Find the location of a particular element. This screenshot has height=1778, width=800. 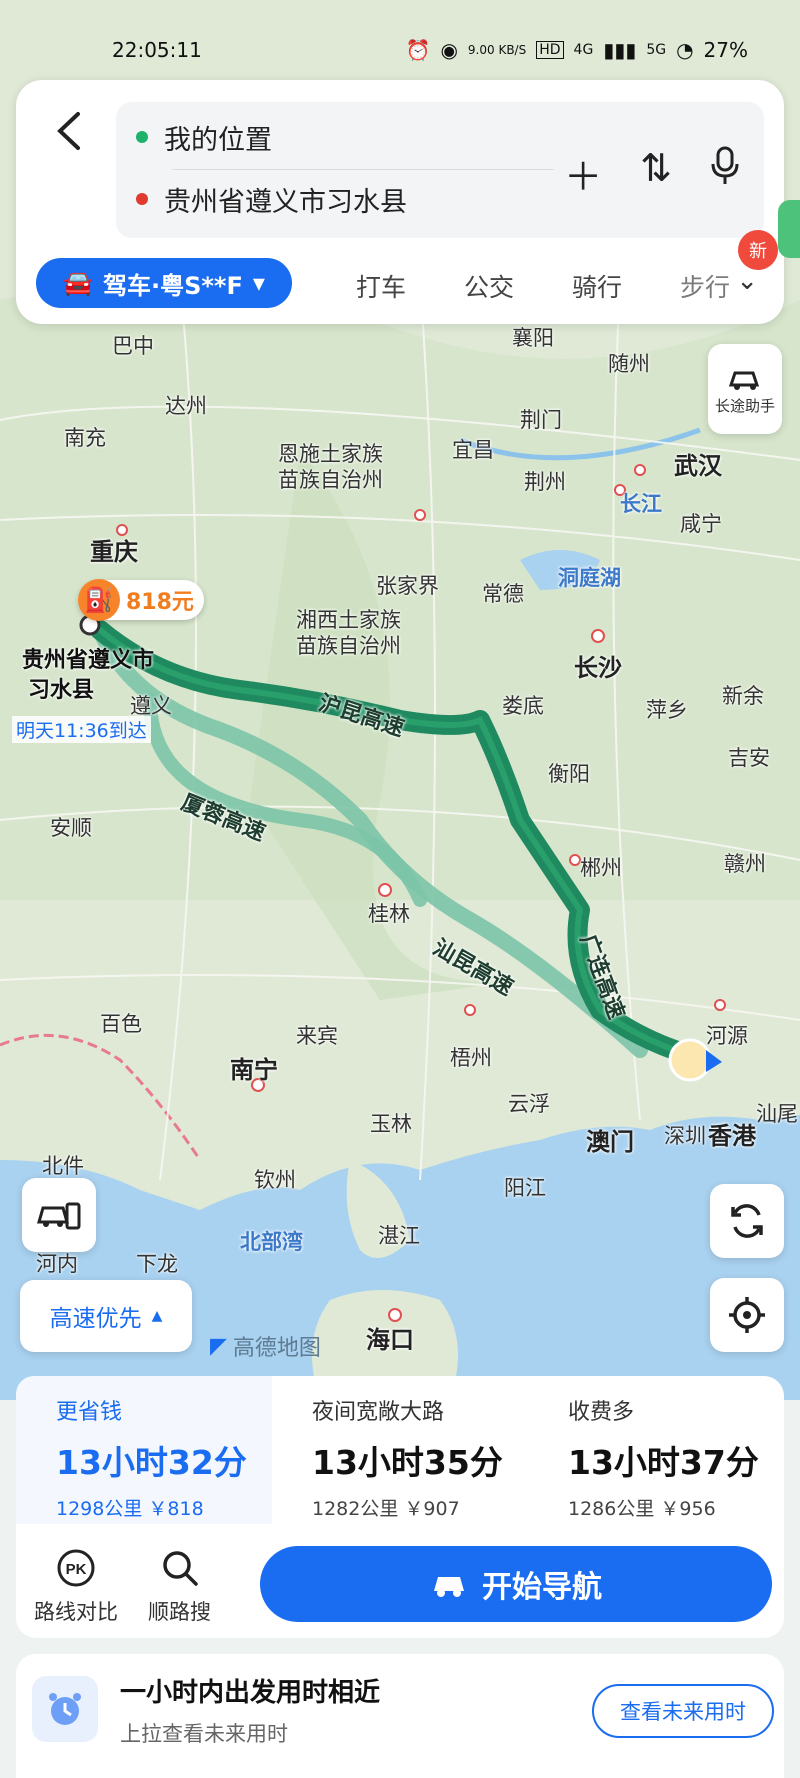

new-badge: 新 is located at coordinates (758, 250).